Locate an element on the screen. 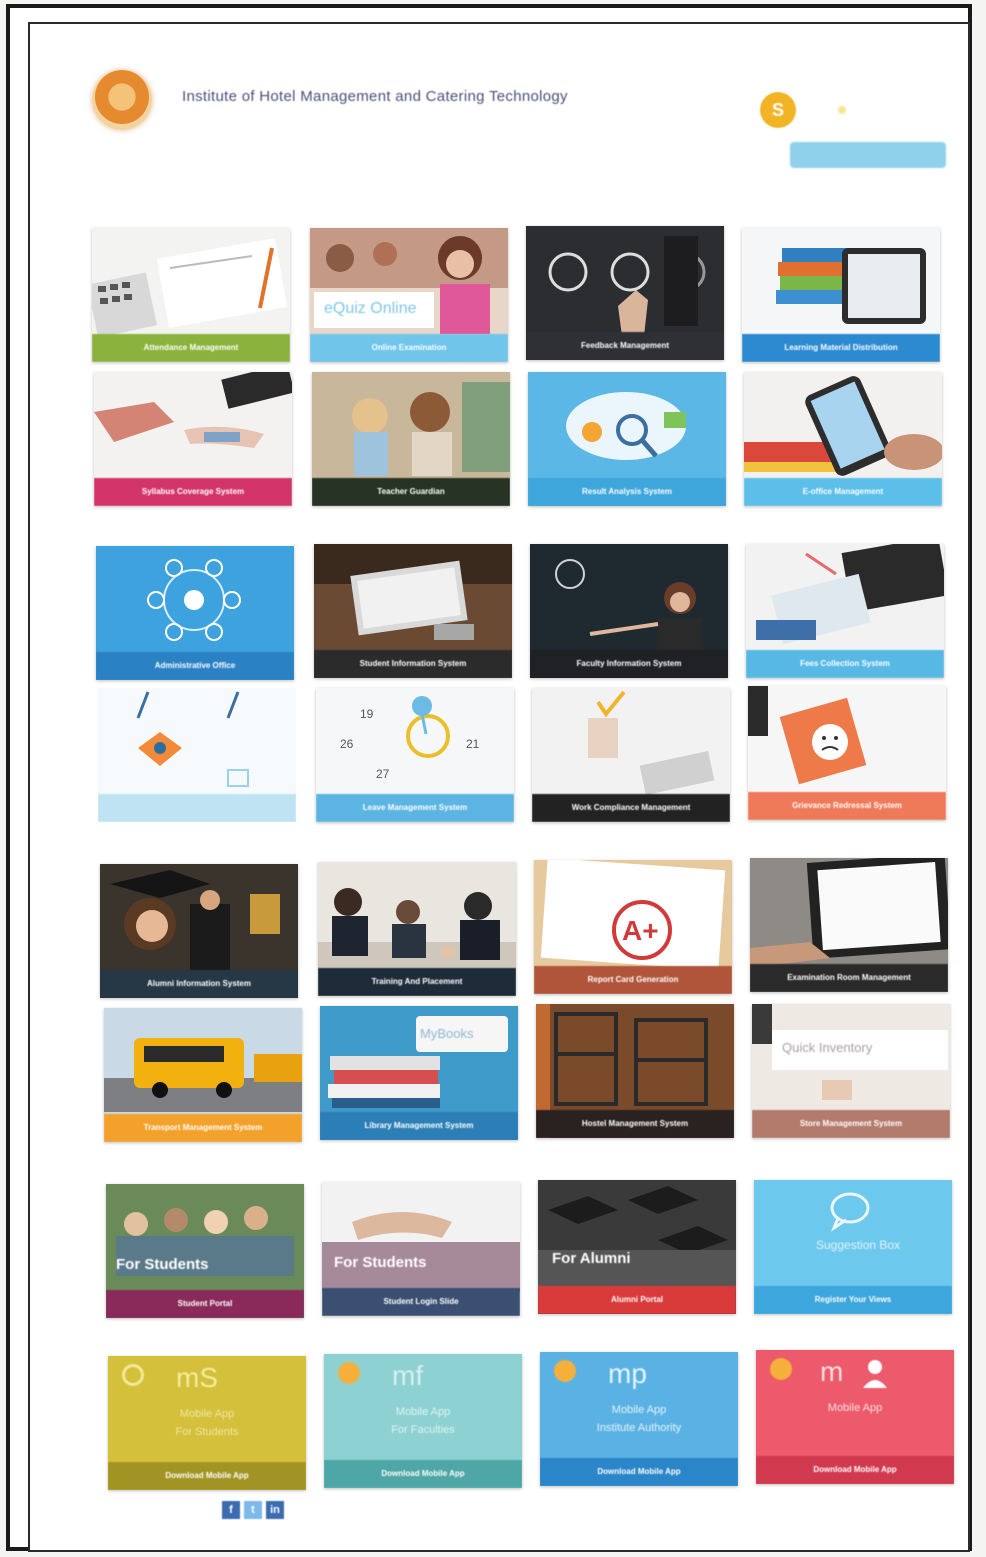 This screenshot has width=986, height=1557. social-links: f t in is located at coordinates (255, 1509).